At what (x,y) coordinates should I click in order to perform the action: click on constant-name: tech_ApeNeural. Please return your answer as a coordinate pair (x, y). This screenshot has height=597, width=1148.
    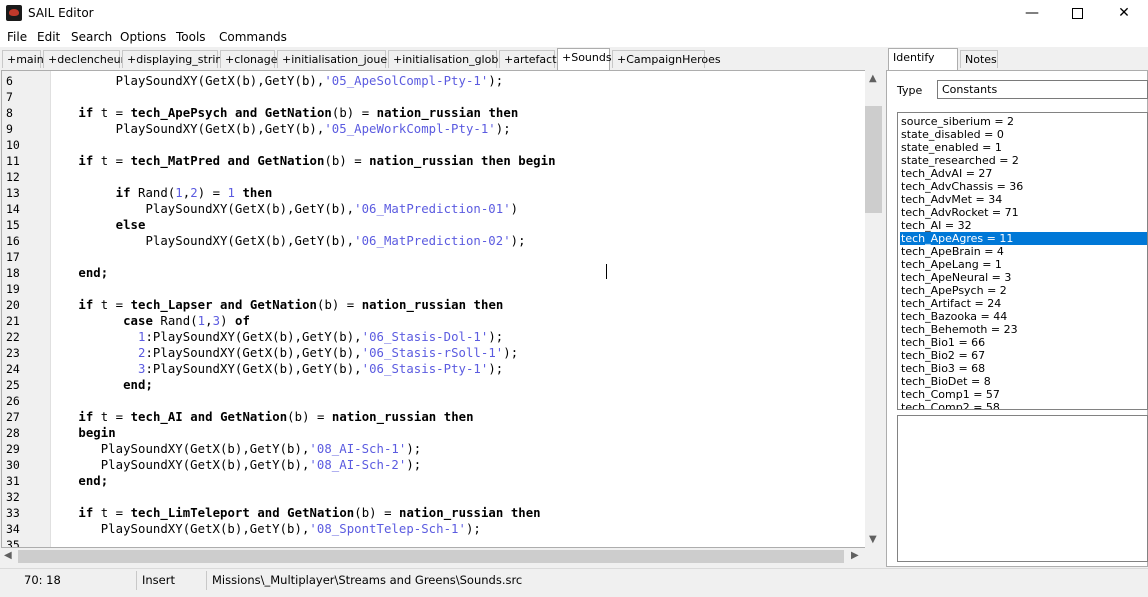
    Looking at the image, I should click on (945, 277).